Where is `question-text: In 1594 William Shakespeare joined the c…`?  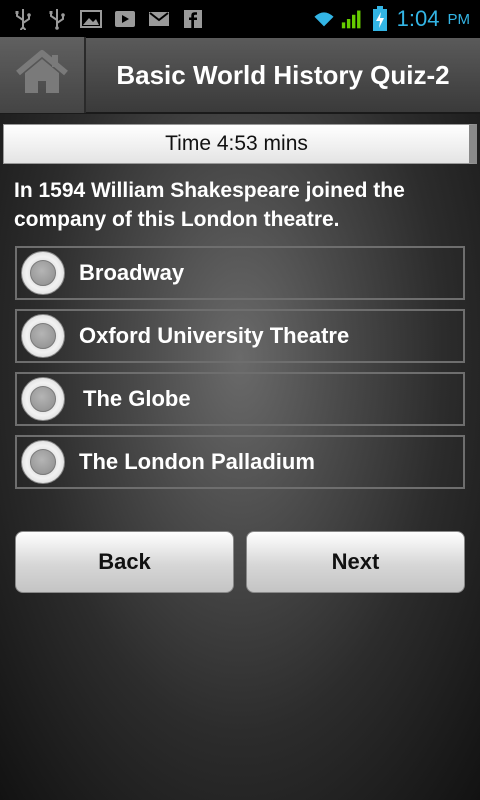 question-text: In 1594 William Shakespeare joined the c… is located at coordinates (209, 205).